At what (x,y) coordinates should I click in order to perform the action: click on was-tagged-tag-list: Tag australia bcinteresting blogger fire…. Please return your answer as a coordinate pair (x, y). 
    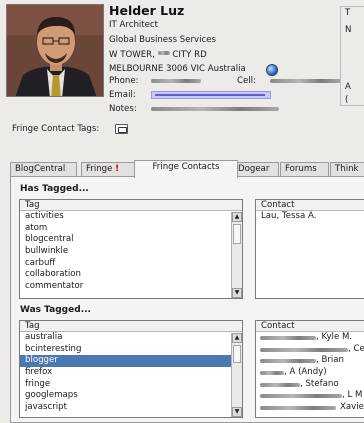
    Looking at the image, I should click on (131, 369).